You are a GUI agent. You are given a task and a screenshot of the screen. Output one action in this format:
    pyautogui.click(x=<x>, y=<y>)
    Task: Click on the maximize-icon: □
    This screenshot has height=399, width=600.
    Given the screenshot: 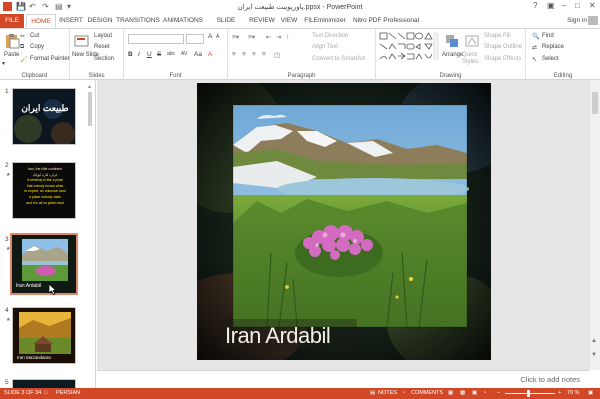 What is the action you would take?
    pyautogui.click(x=577, y=5)
    